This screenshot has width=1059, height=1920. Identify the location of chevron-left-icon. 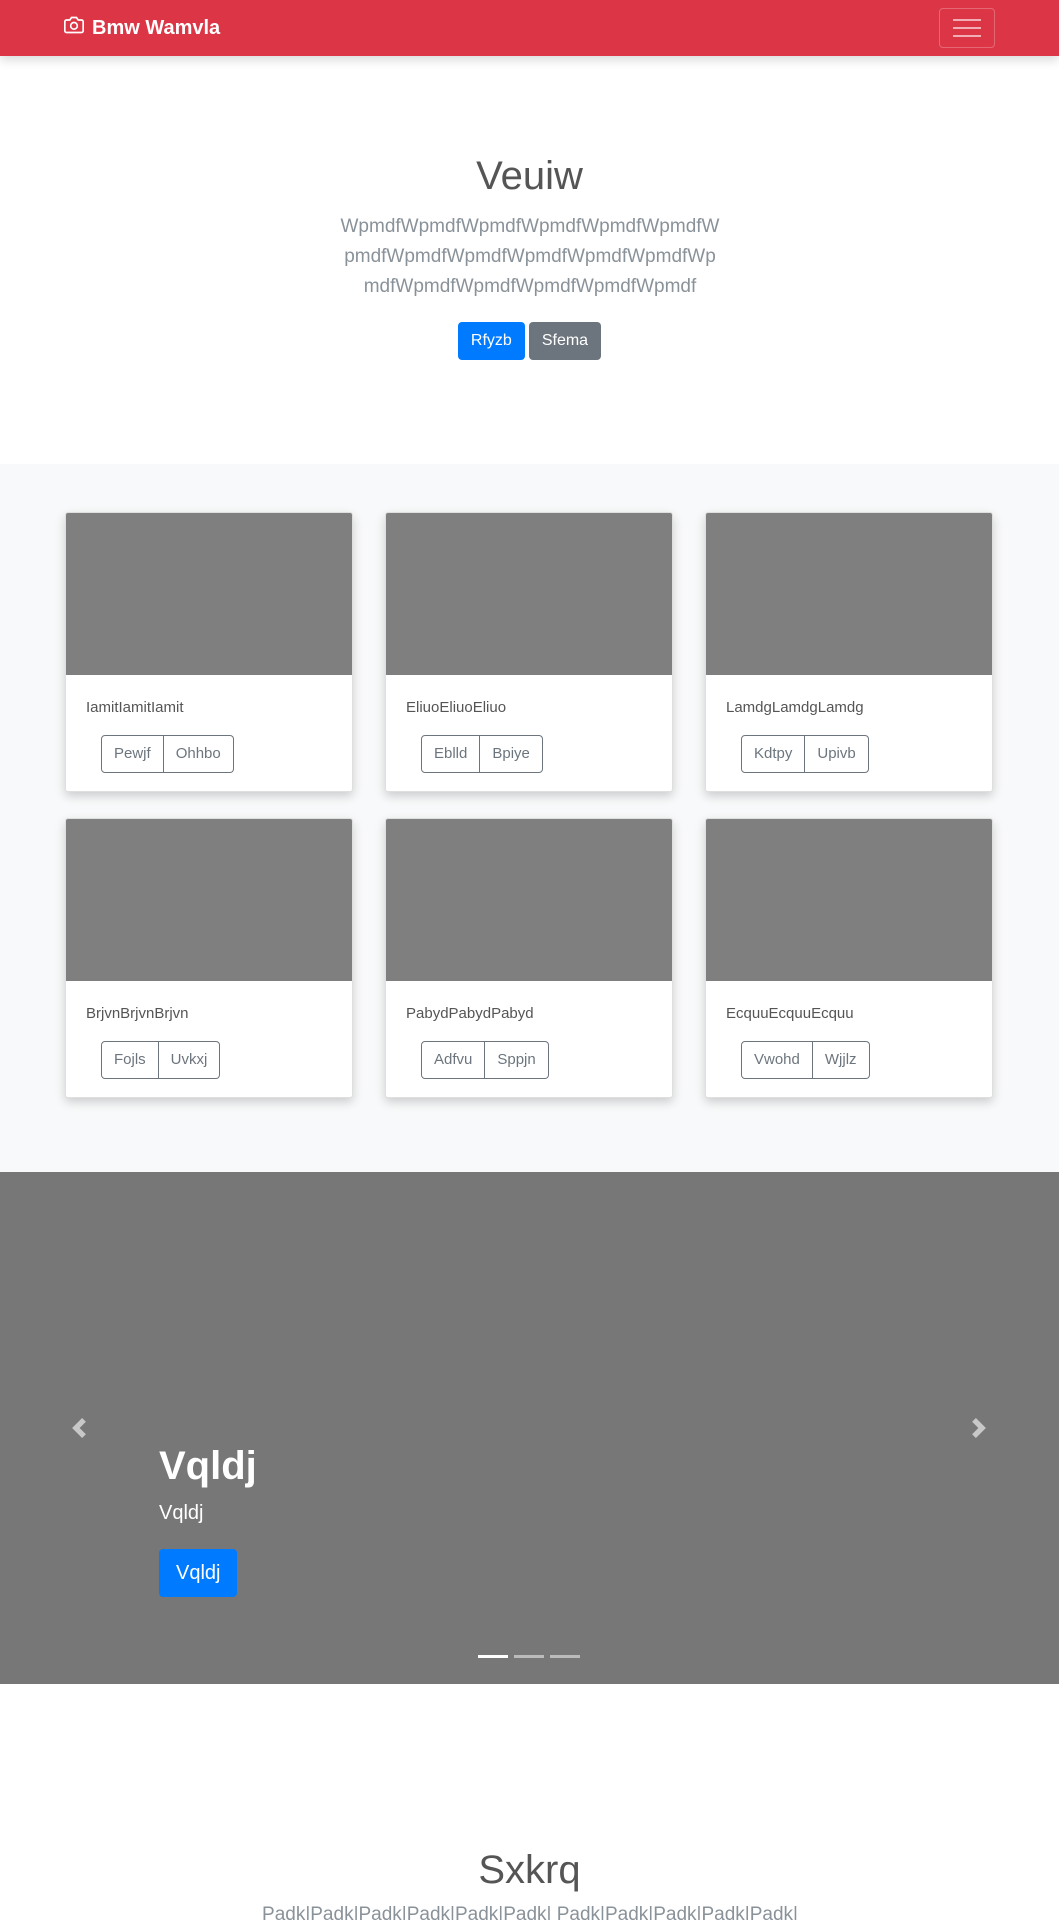
(79, 1430).